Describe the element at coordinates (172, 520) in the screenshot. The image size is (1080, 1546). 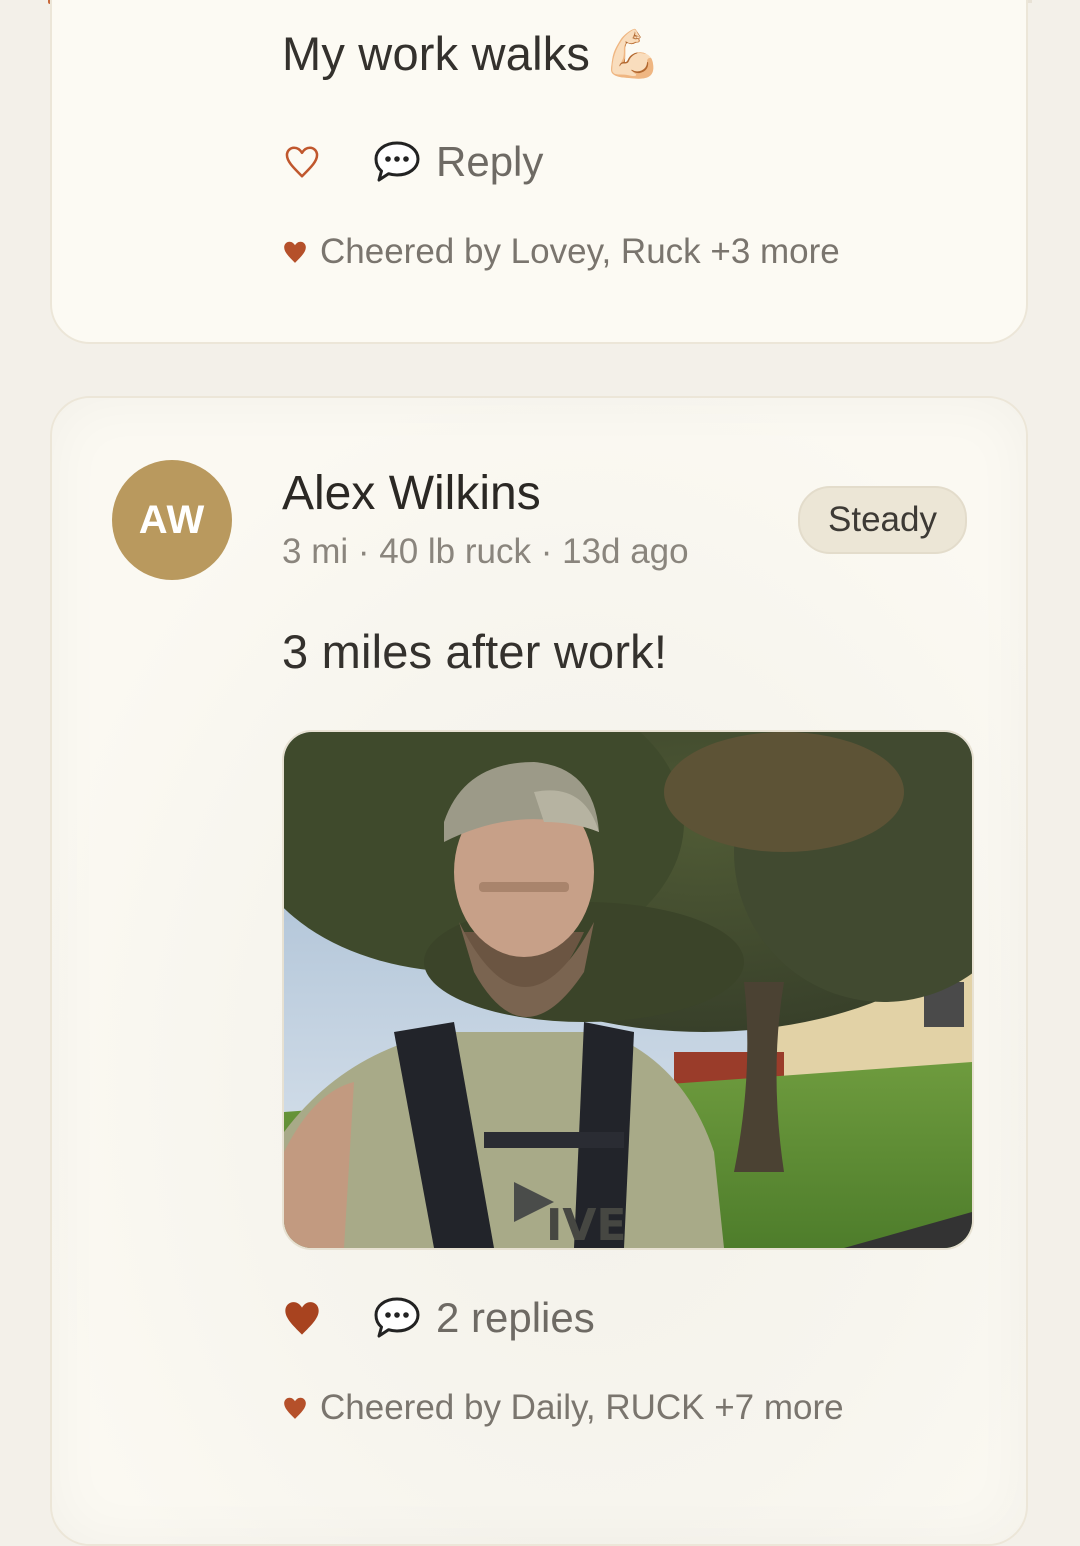
I see `avatar: AW` at that location.